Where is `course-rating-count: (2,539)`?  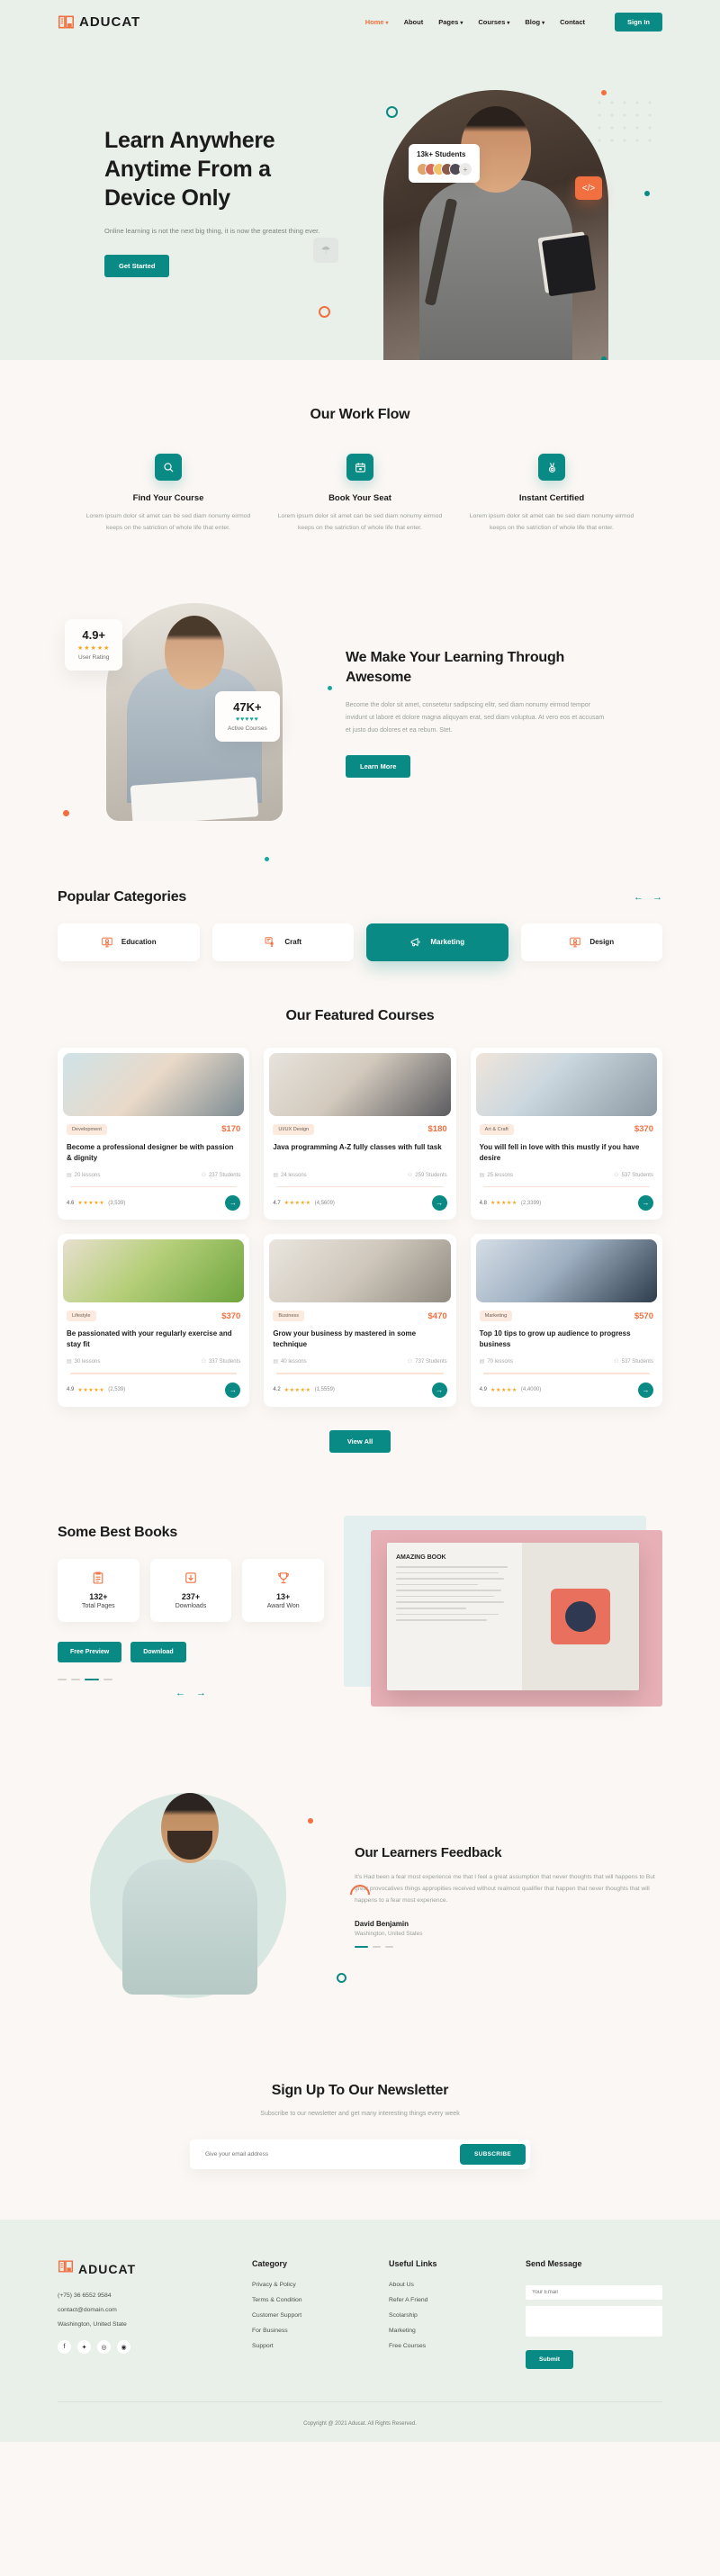 course-rating-count: (2,539) is located at coordinates (117, 1390).